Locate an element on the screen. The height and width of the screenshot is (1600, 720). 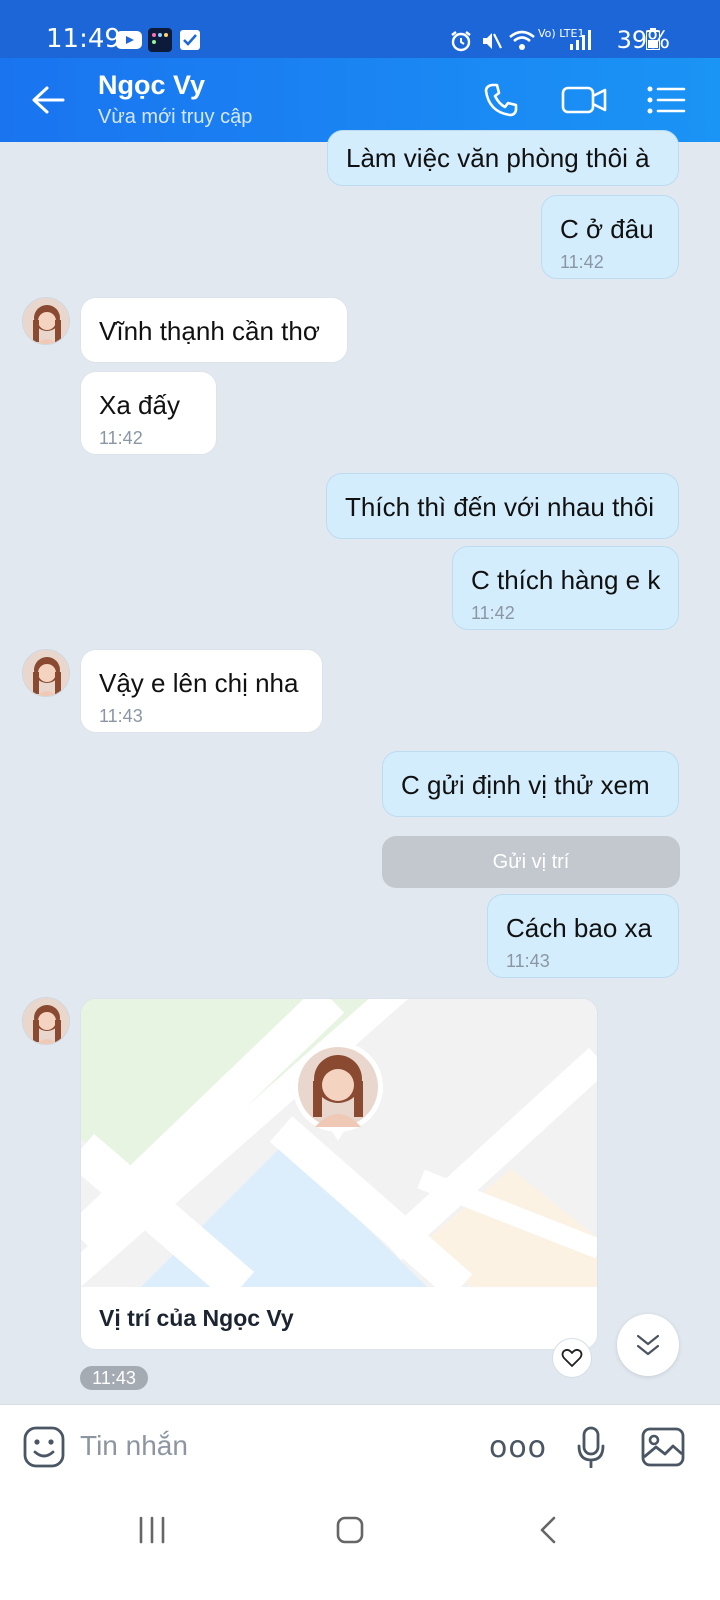
react-button is located at coordinates (572, 1358).